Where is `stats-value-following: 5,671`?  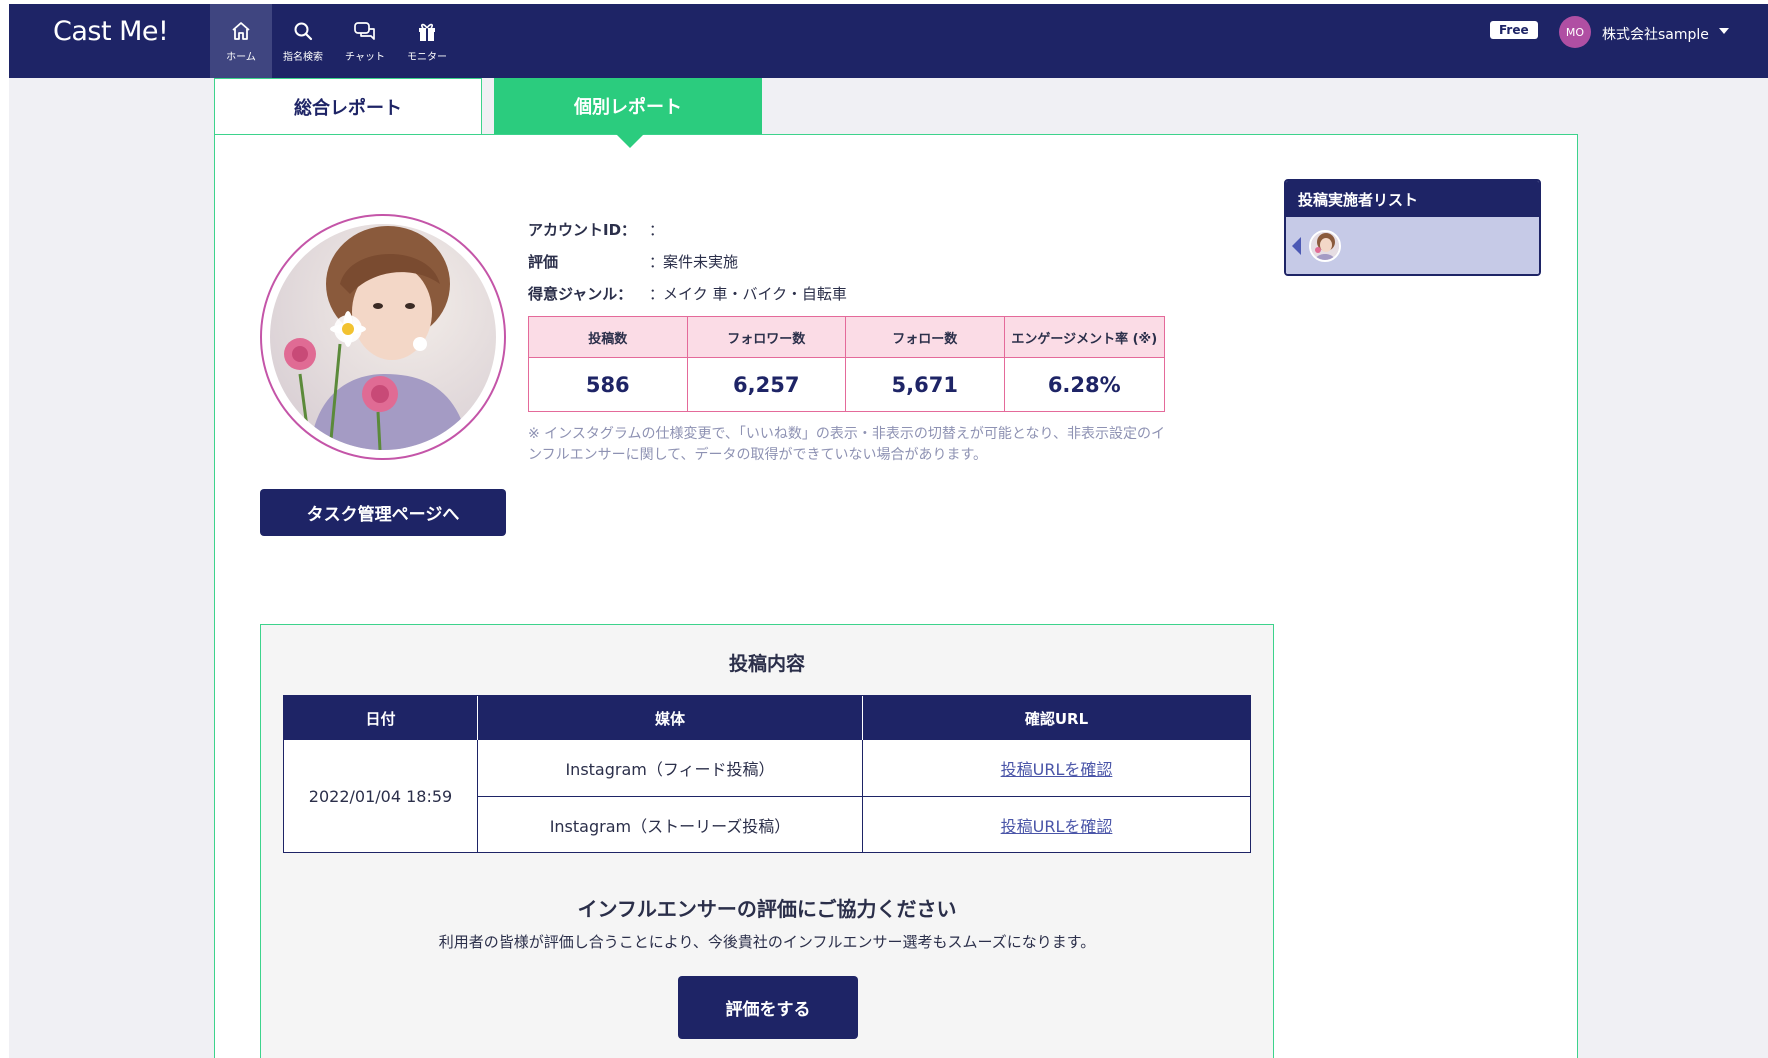
stats-value-following: 5,671 is located at coordinates (925, 384).